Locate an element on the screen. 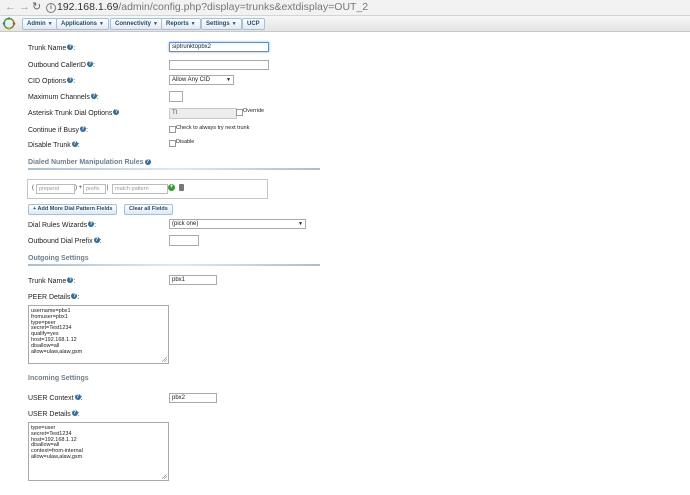 The image size is (690, 495). peer-details-label-text: PEER Details is located at coordinates (49, 297).